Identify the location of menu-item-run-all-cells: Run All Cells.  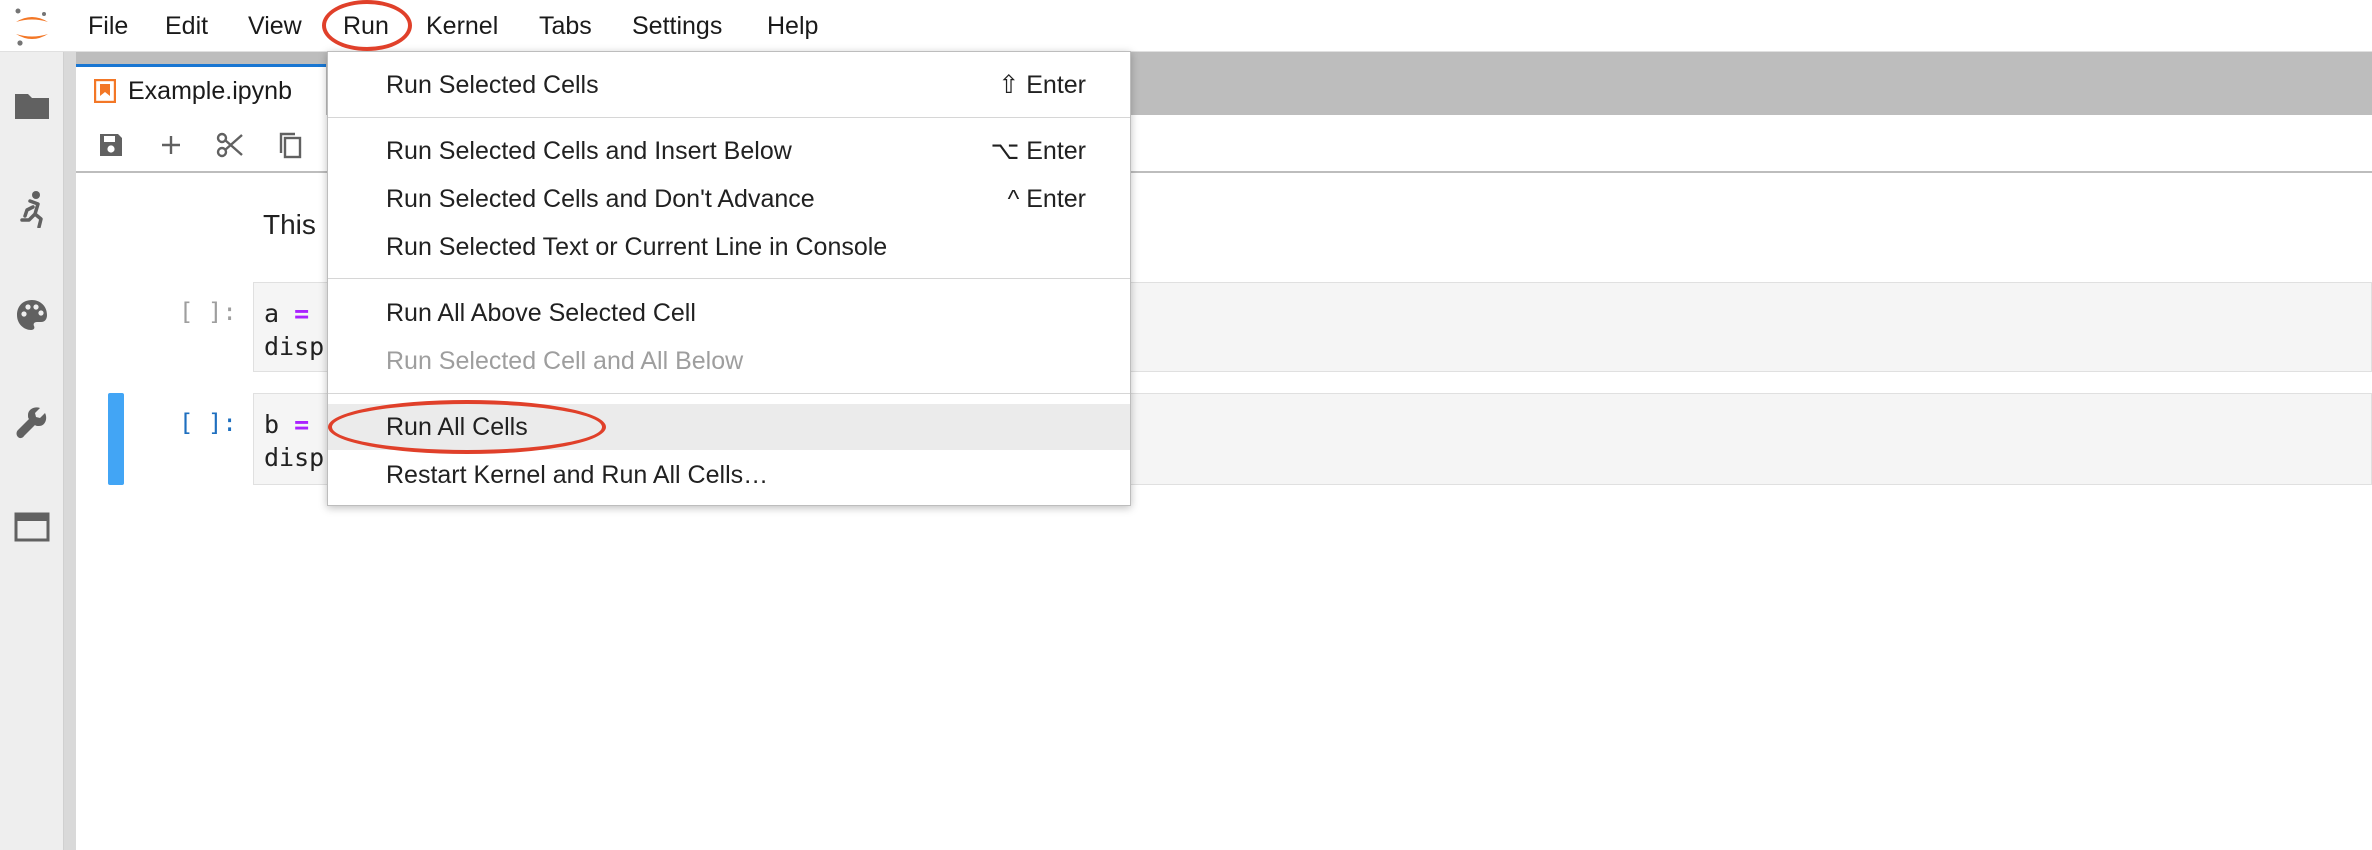
(729, 427).